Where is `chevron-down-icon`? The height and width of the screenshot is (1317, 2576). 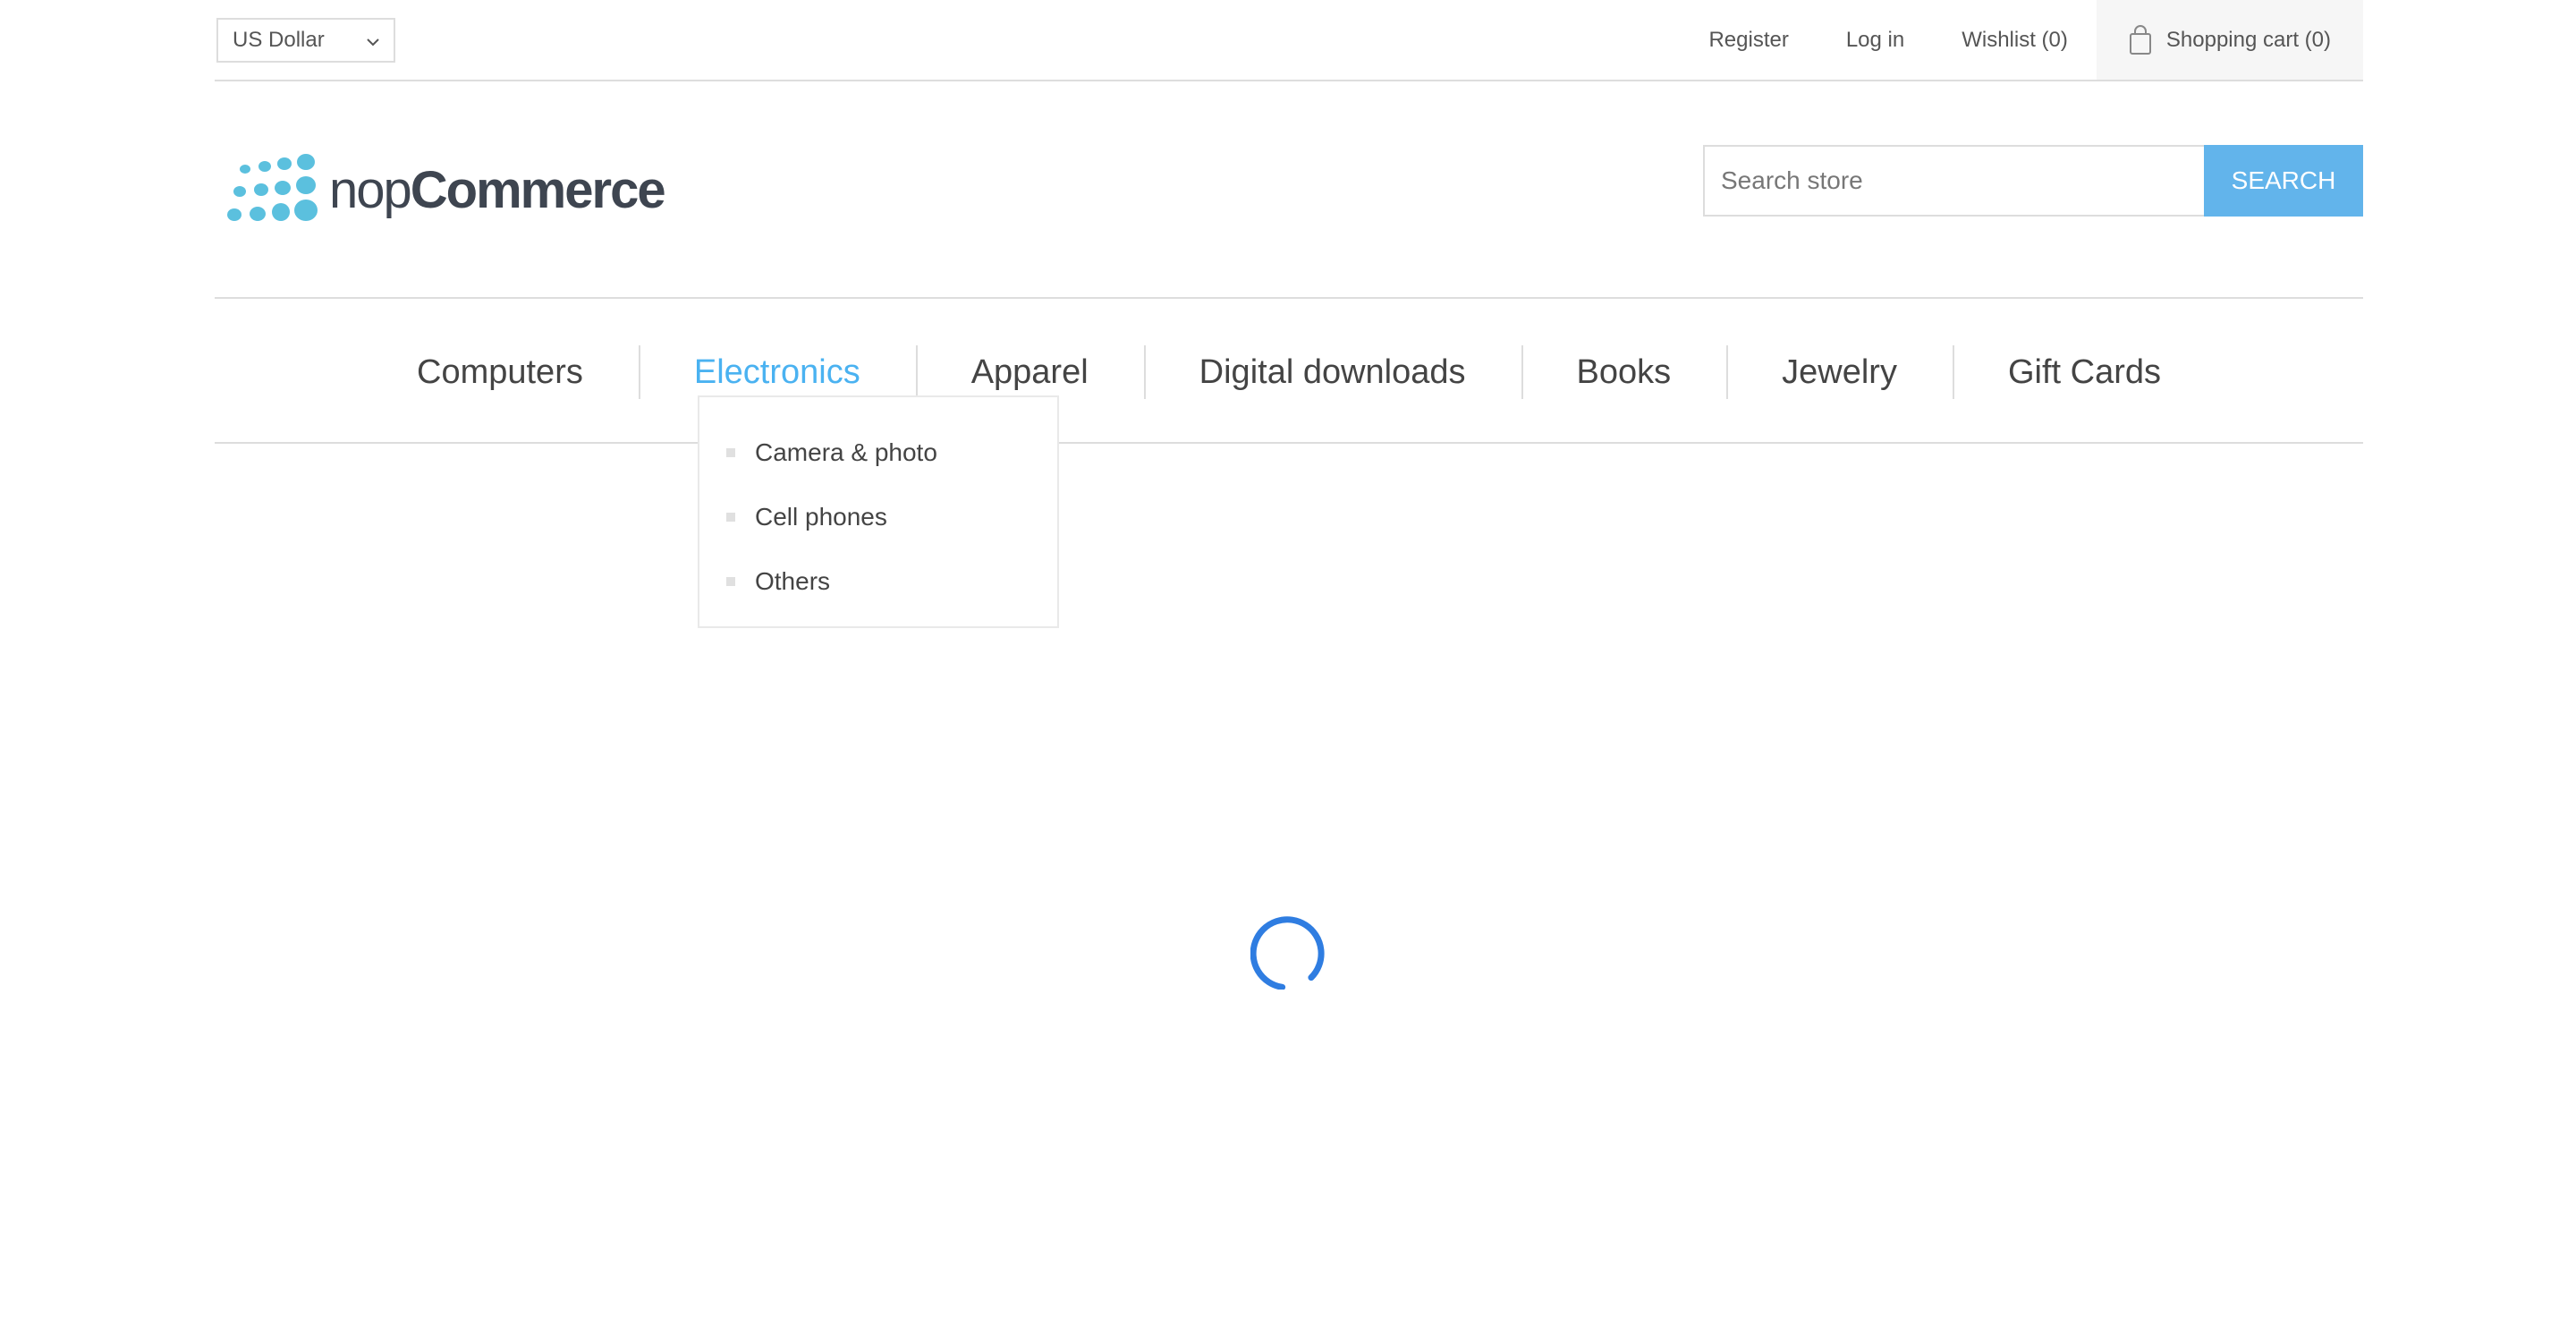
chevron-down-icon is located at coordinates (373, 42).